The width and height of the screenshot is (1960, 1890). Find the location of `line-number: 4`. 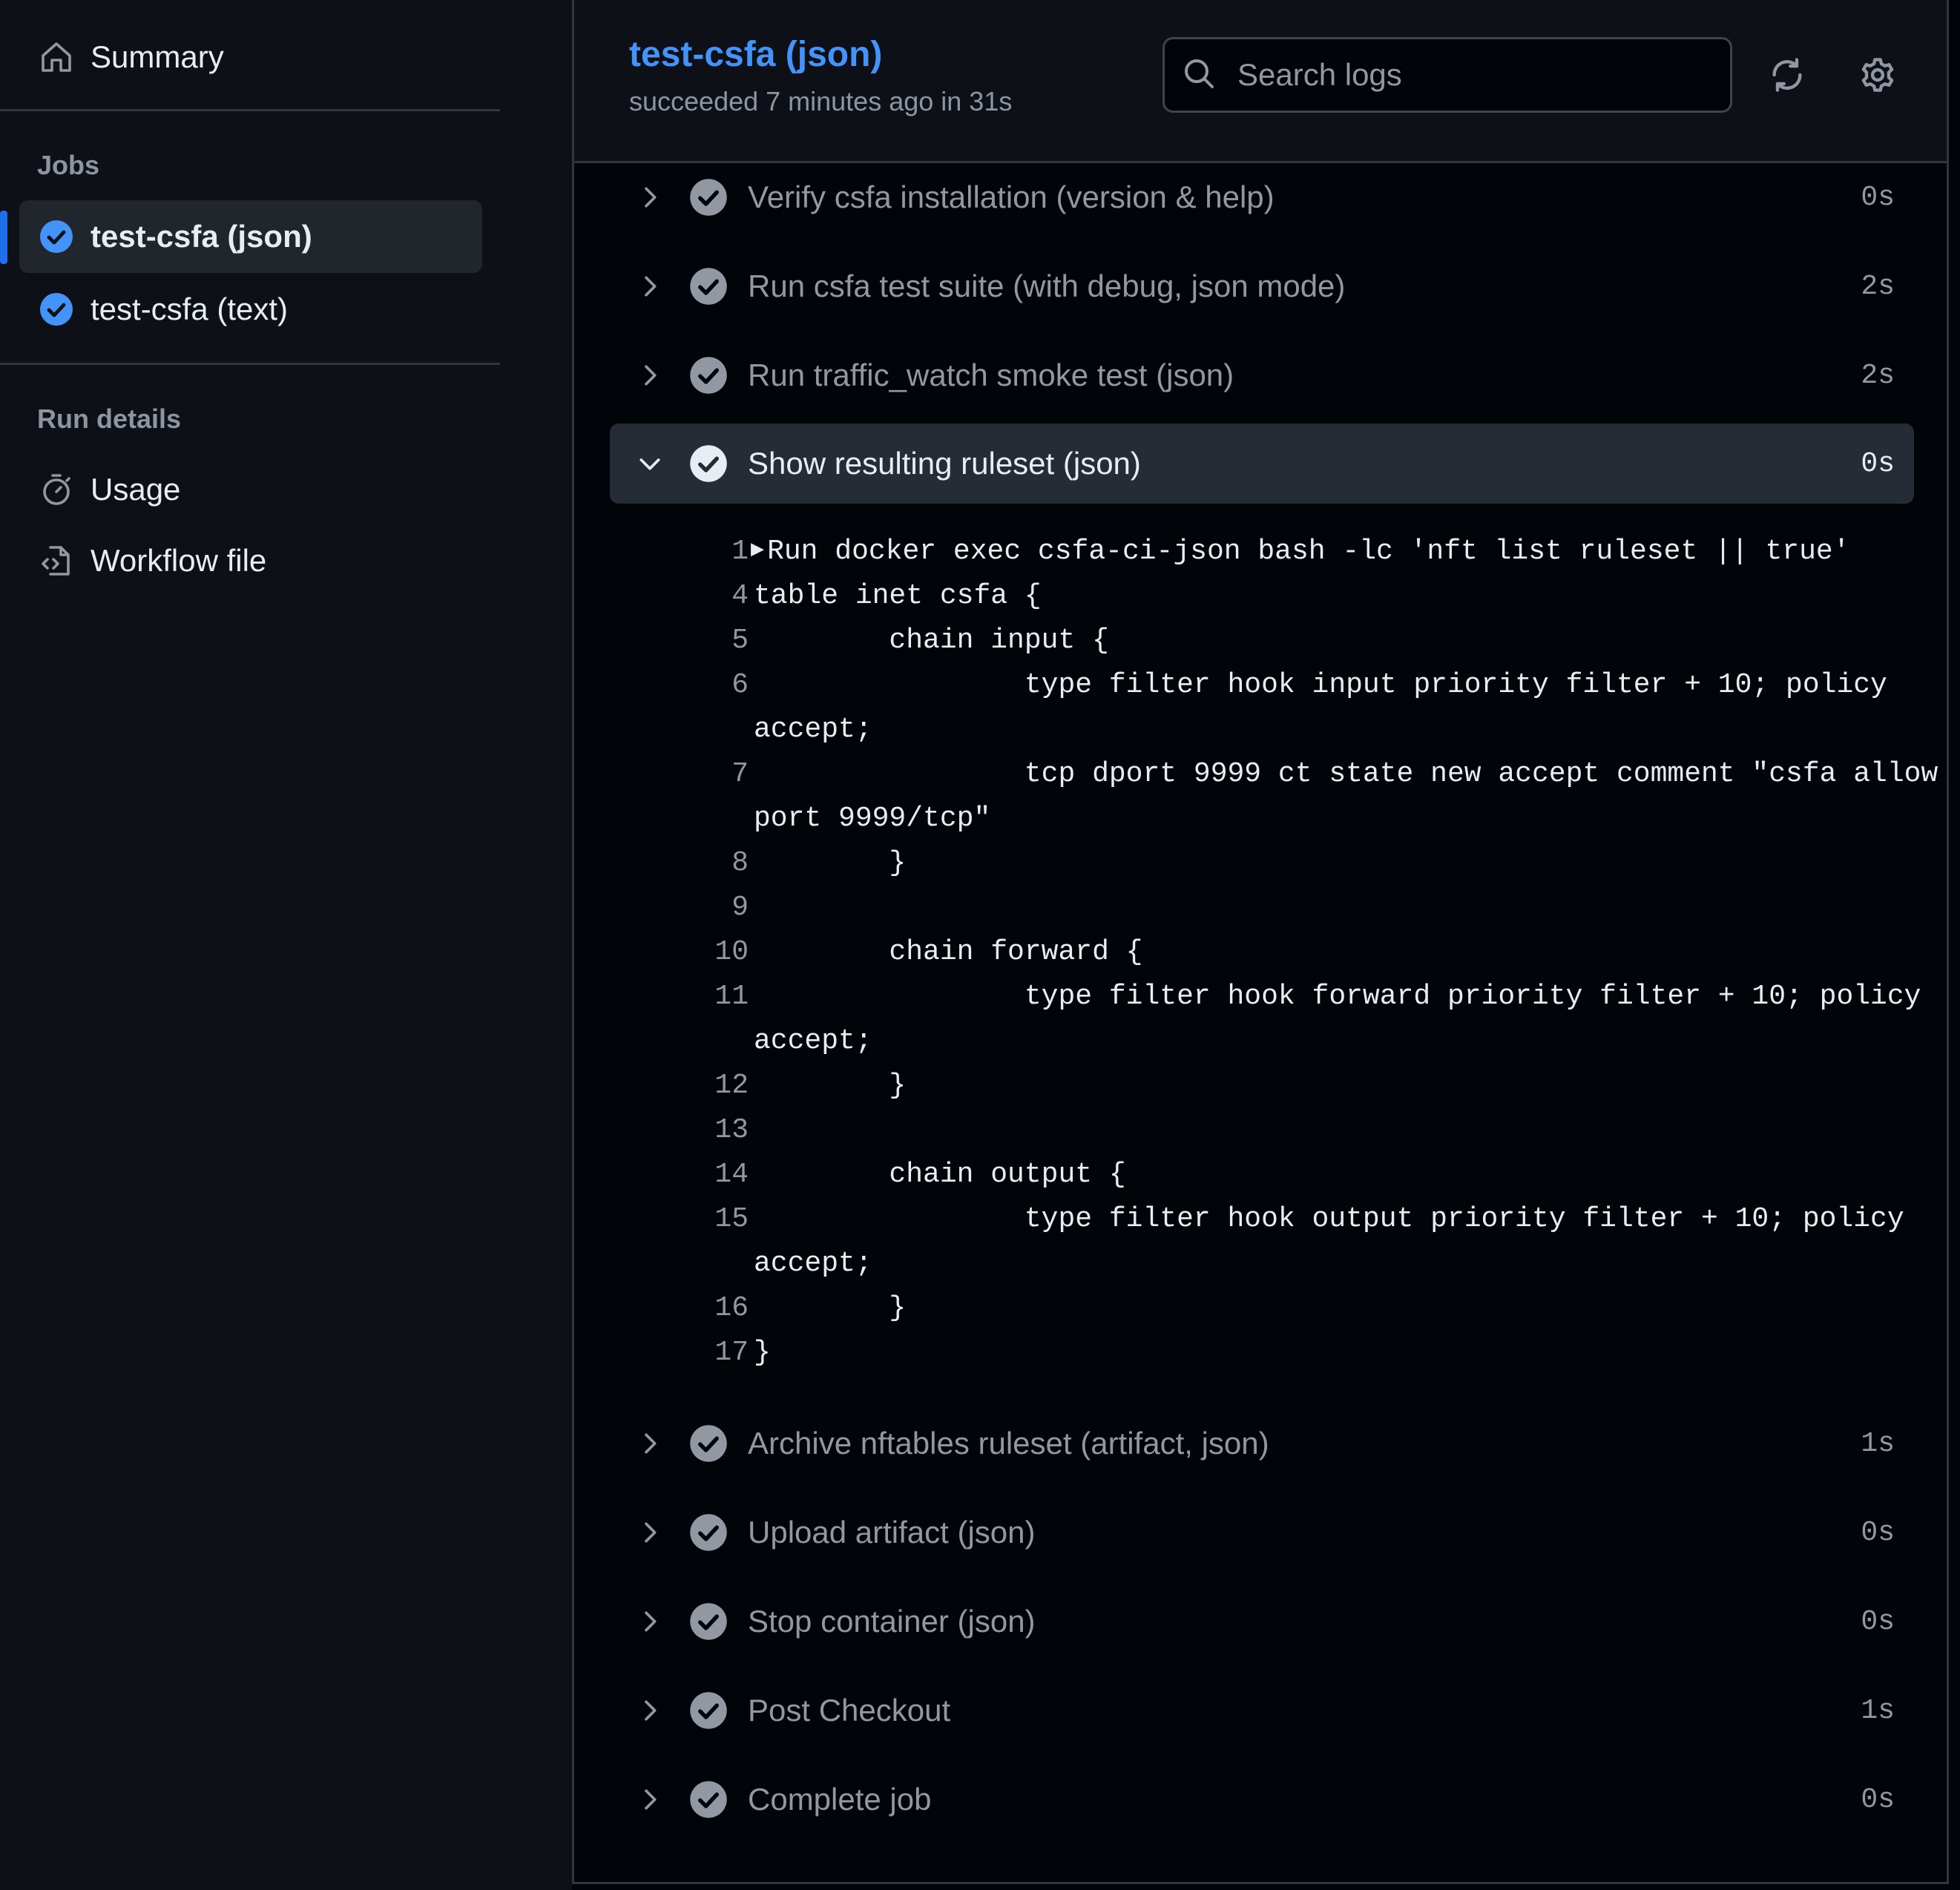

line-number: 4 is located at coordinates (713, 596).